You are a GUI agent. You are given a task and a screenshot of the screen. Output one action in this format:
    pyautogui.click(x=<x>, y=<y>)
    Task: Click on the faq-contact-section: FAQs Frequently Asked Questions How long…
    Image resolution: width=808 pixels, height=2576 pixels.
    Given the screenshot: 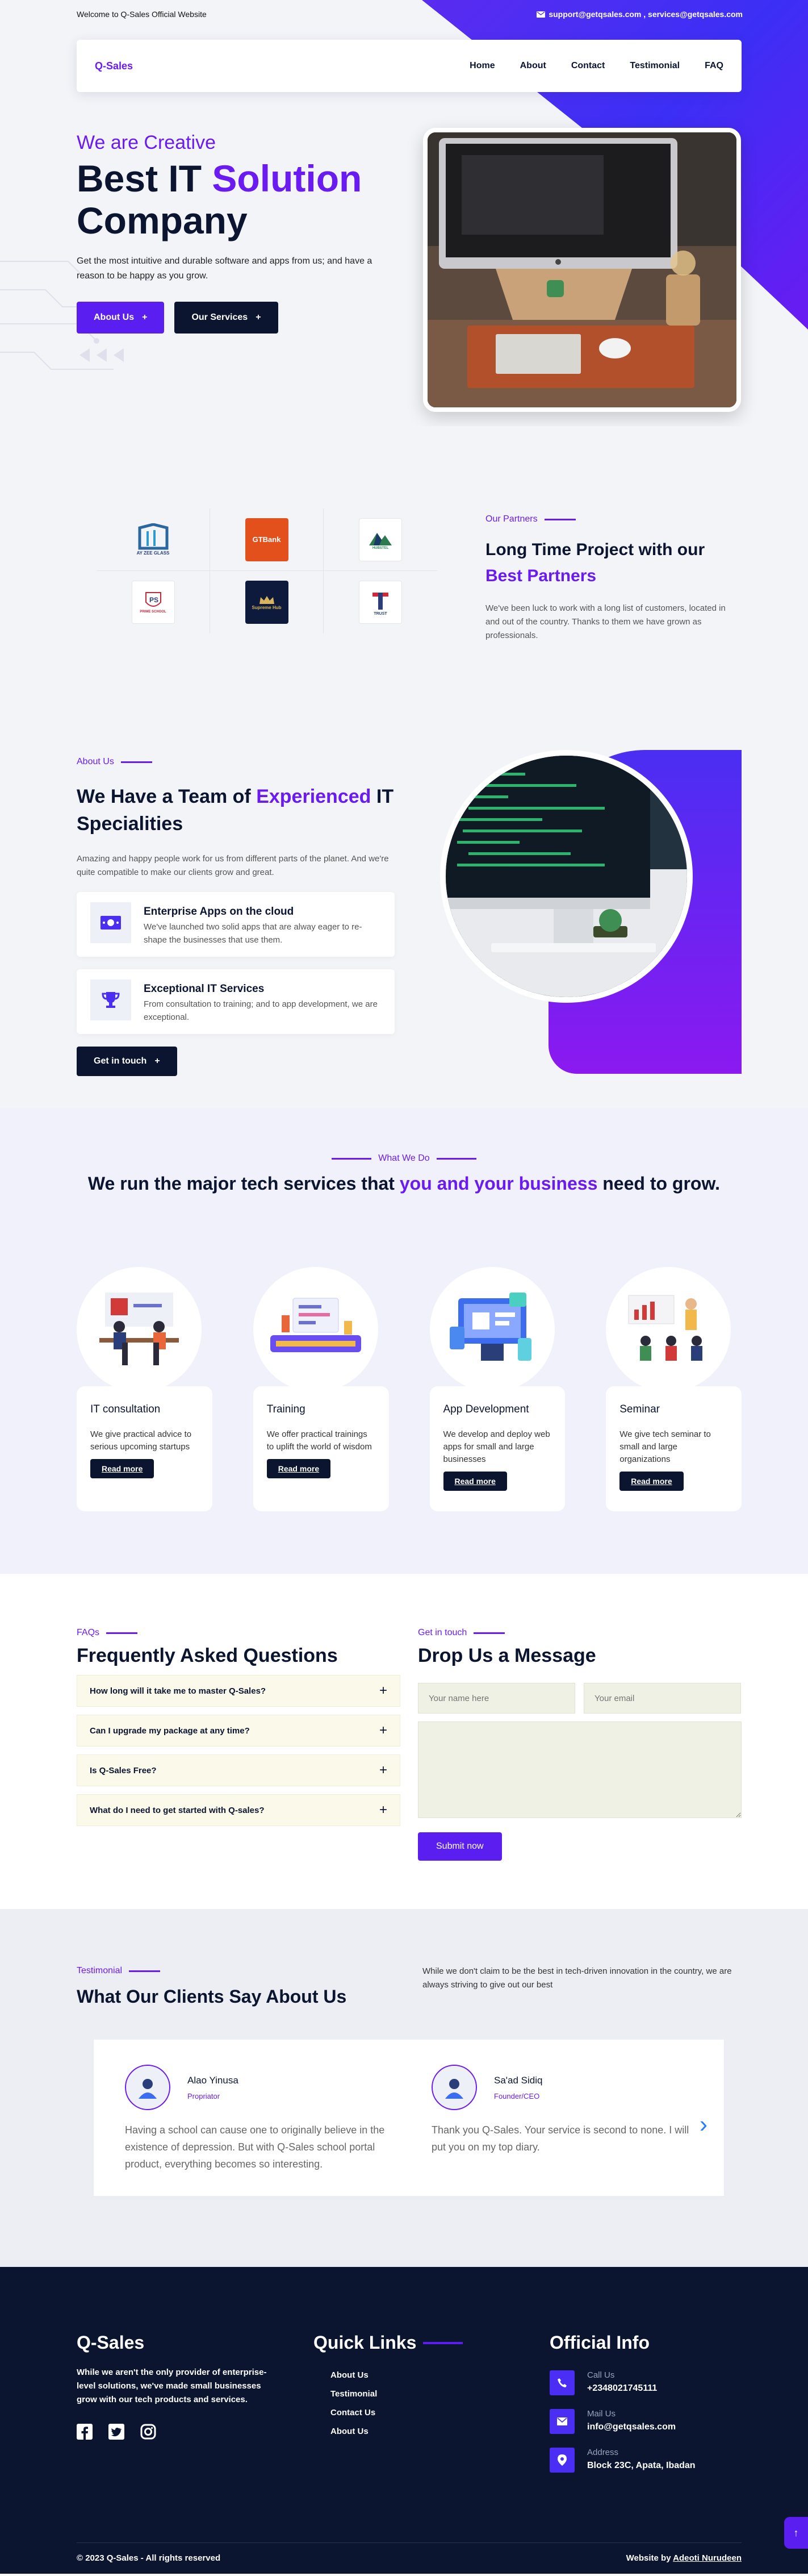 What is the action you would take?
    pyautogui.click(x=404, y=1741)
    